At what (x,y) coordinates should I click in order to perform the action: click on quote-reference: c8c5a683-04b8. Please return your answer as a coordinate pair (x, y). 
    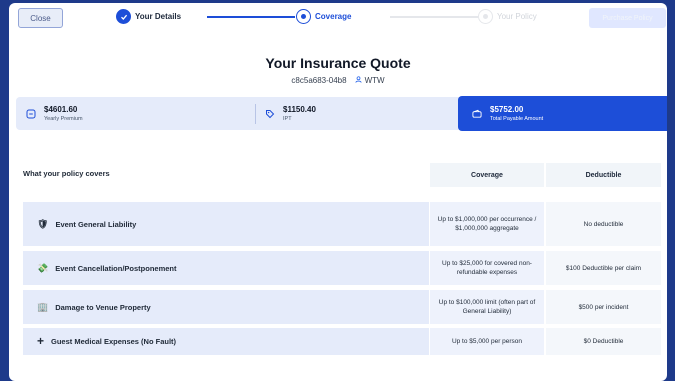
    Looking at the image, I should click on (319, 80).